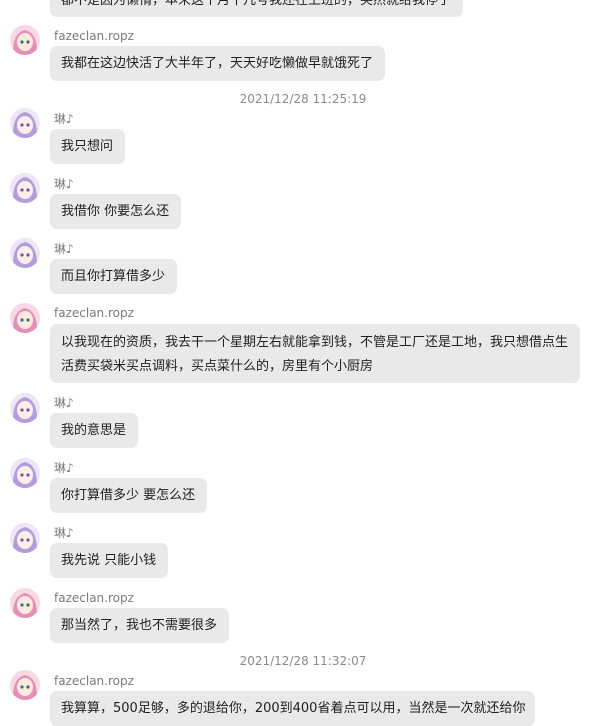 The height and width of the screenshot is (726, 606). Describe the element at coordinates (87, 146) in the screenshot. I see `message-bubble: 我只想问` at that location.